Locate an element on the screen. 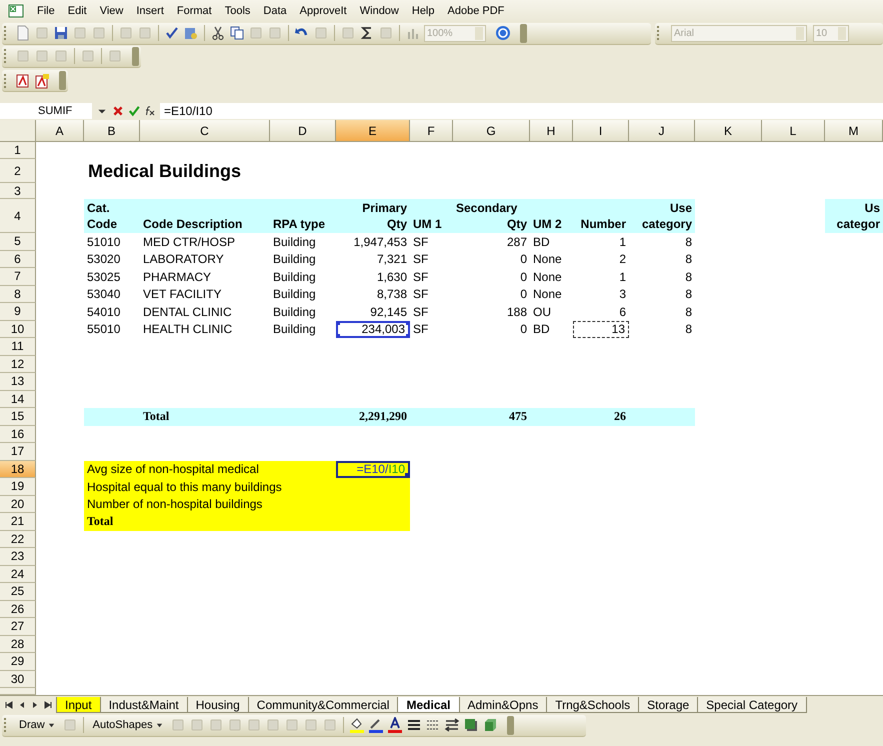 This screenshot has height=746, width=883. row-header: 22 is located at coordinates (18, 539).